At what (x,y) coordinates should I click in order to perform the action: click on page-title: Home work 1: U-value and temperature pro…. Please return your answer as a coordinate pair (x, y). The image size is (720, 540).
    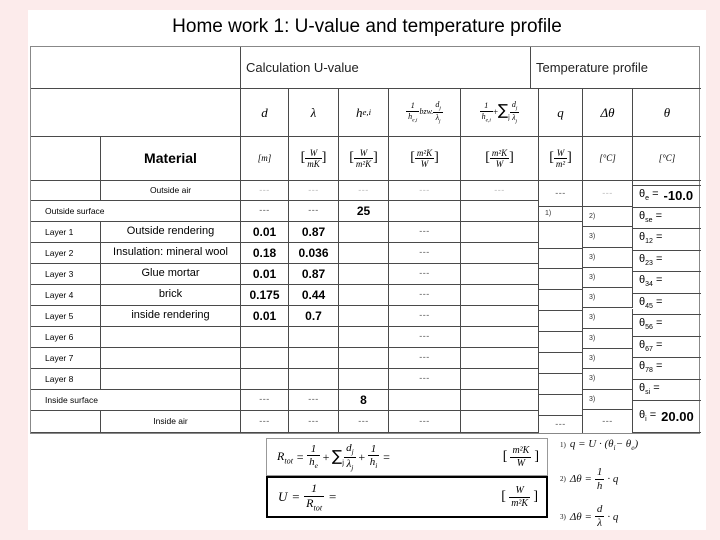
    Looking at the image, I should click on (367, 26).